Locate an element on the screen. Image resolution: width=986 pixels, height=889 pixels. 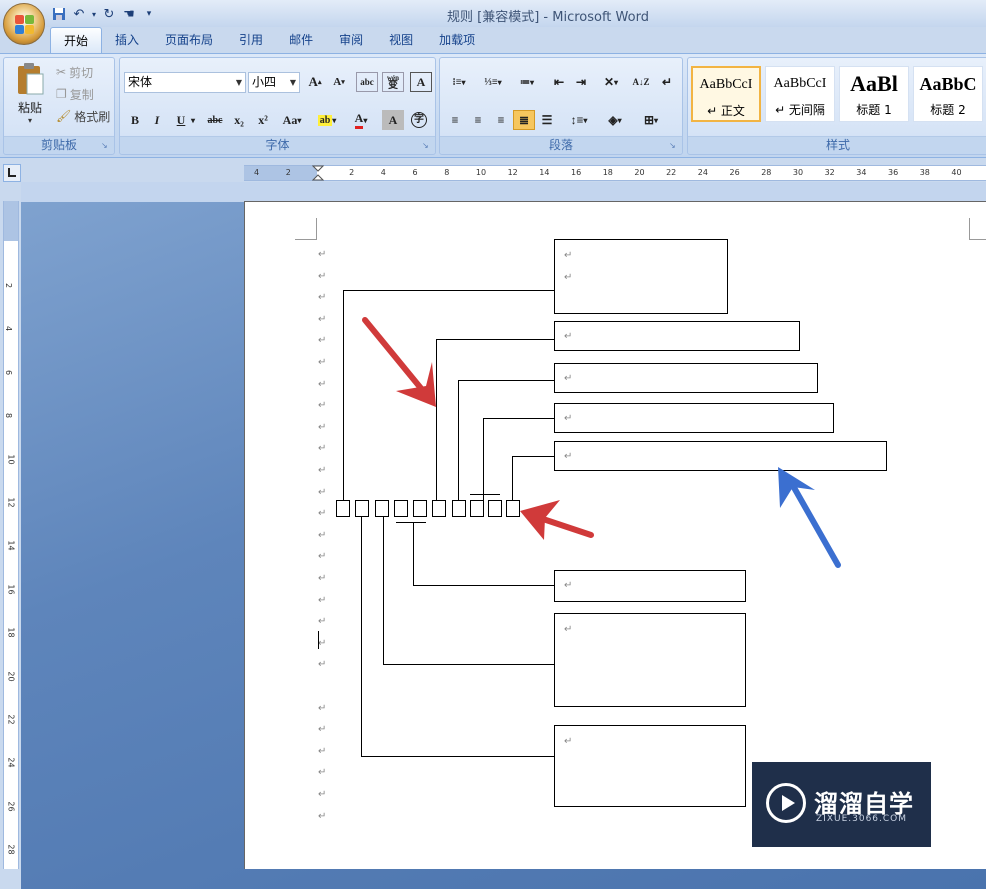
watermark-url: ZIXUE.3066.COM is located at coordinates (862, 819).